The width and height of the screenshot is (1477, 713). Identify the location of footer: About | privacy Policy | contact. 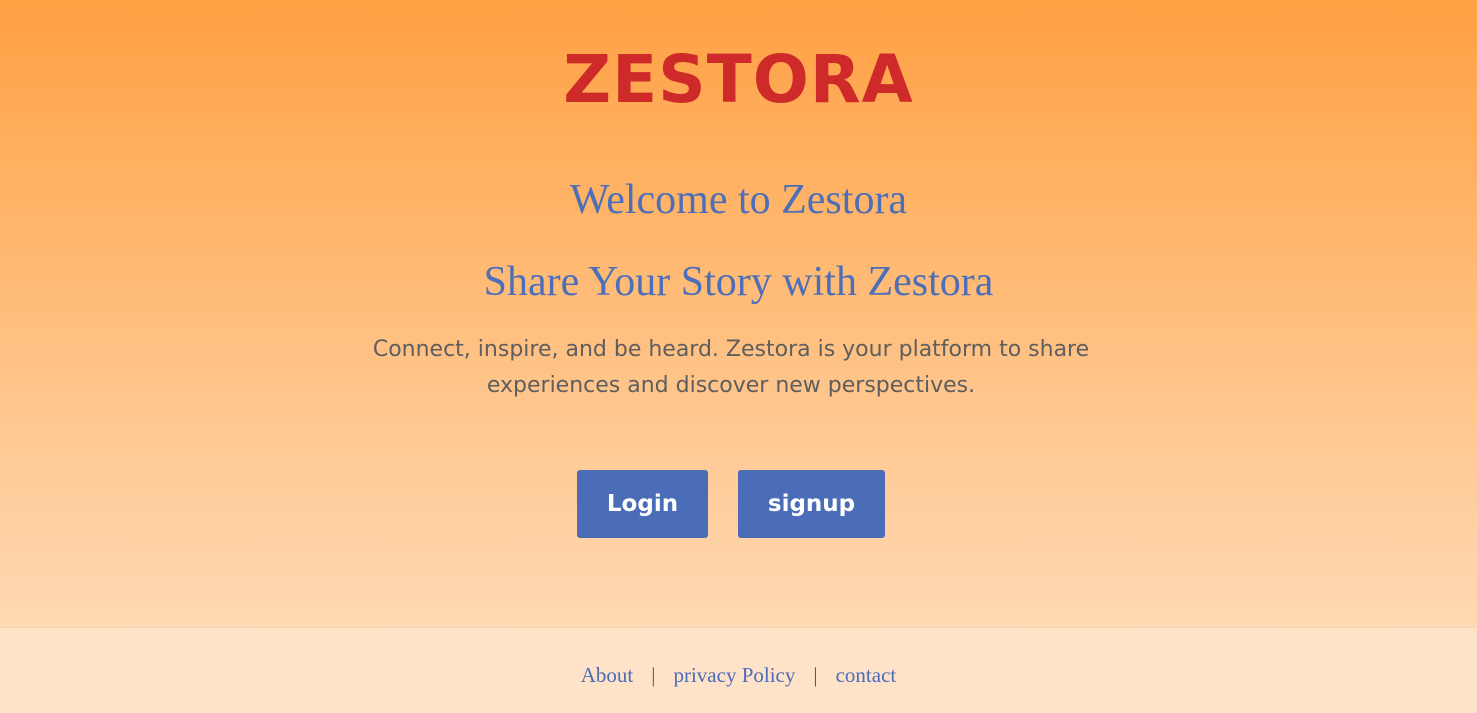
(738, 670).